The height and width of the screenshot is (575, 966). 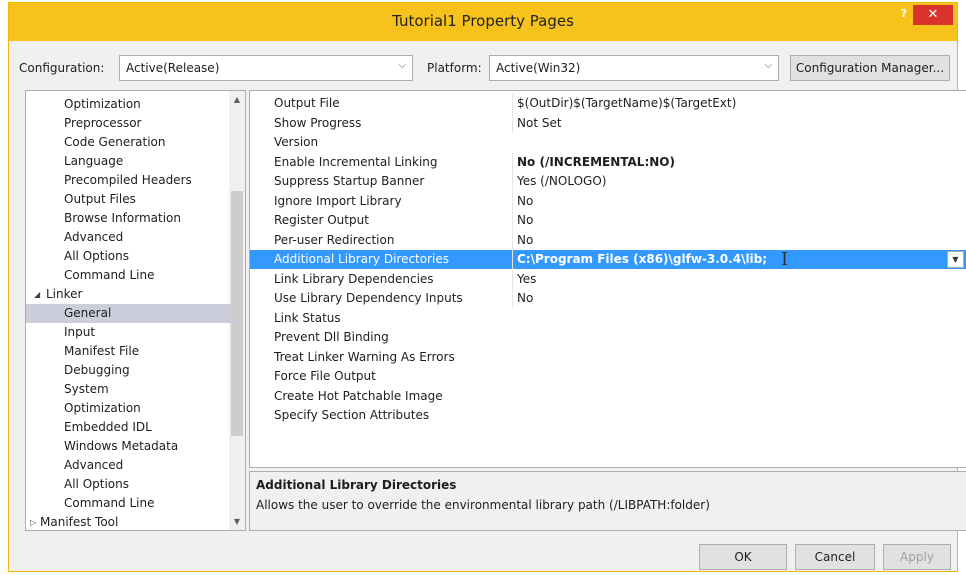 What do you see at coordinates (128, 313) in the screenshot?
I see `tree-item: General` at bounding box center [128, 313].